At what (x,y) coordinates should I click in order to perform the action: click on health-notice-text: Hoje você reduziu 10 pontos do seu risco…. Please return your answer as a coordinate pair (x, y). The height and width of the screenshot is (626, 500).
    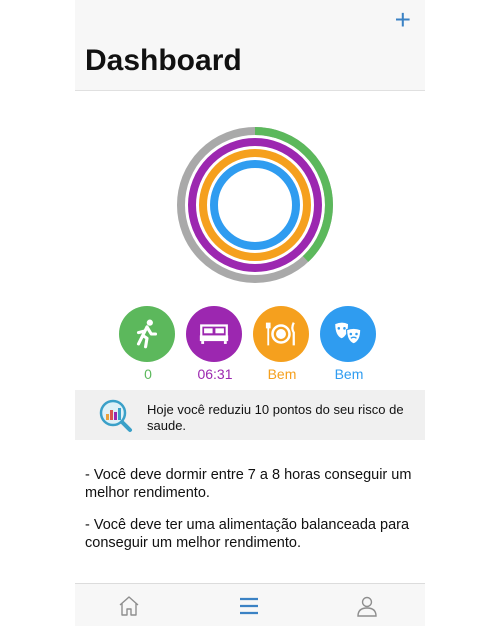
    Looking at the image, I should click on (275, 417).